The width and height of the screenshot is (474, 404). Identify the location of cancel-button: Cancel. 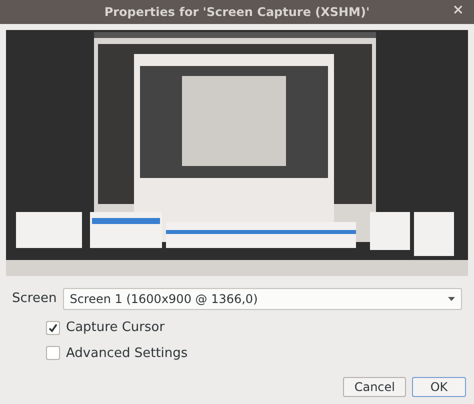
(374, 387).